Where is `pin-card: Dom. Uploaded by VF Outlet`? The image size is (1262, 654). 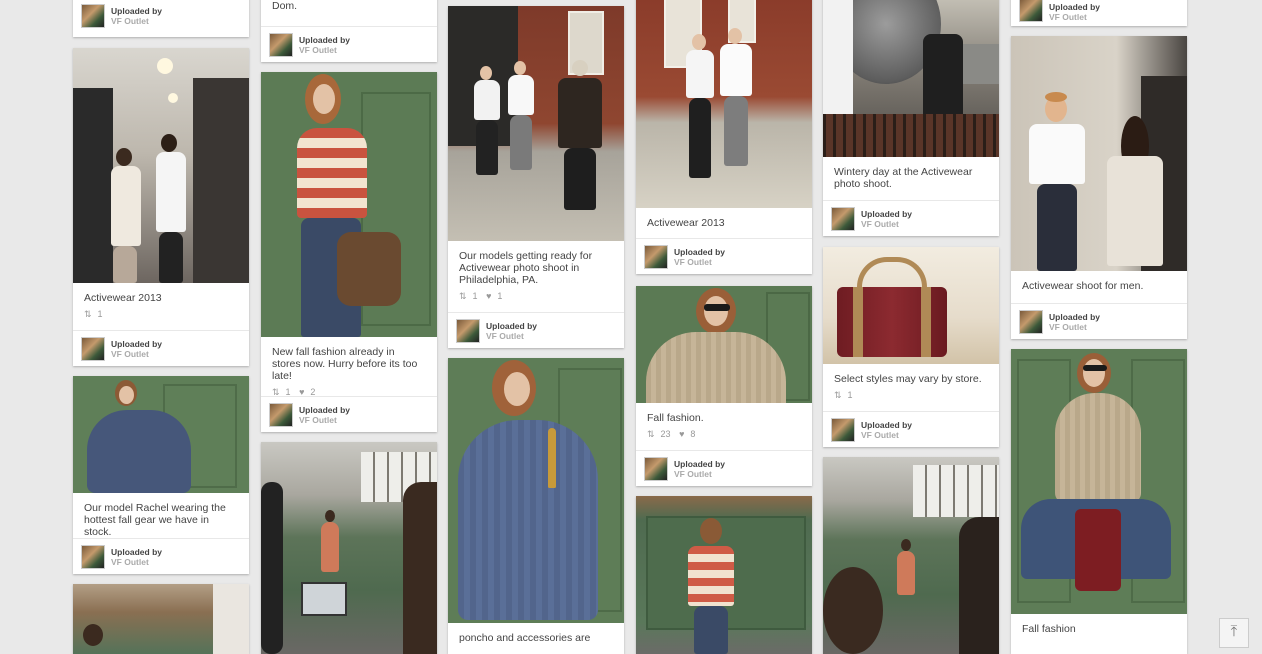
pin-card: Dom. Uploaded by VF Outlet is located at coordinates (349, 31).